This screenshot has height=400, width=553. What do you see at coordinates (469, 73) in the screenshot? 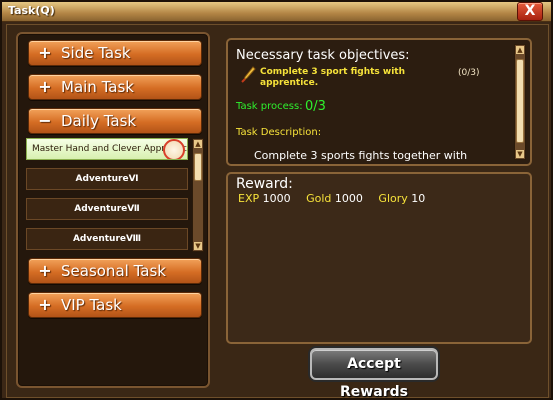
I see `objective-item-progress: (0/3)` at bounding box center [469, 73].